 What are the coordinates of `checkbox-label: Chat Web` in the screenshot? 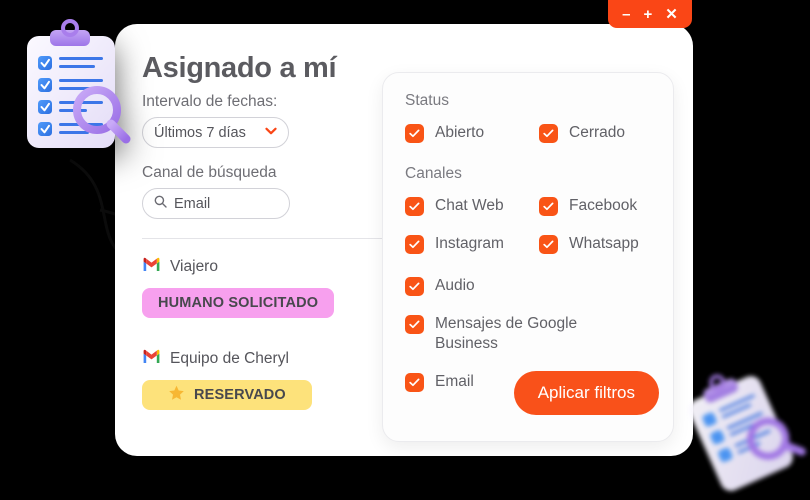 It's located at (469, 205).